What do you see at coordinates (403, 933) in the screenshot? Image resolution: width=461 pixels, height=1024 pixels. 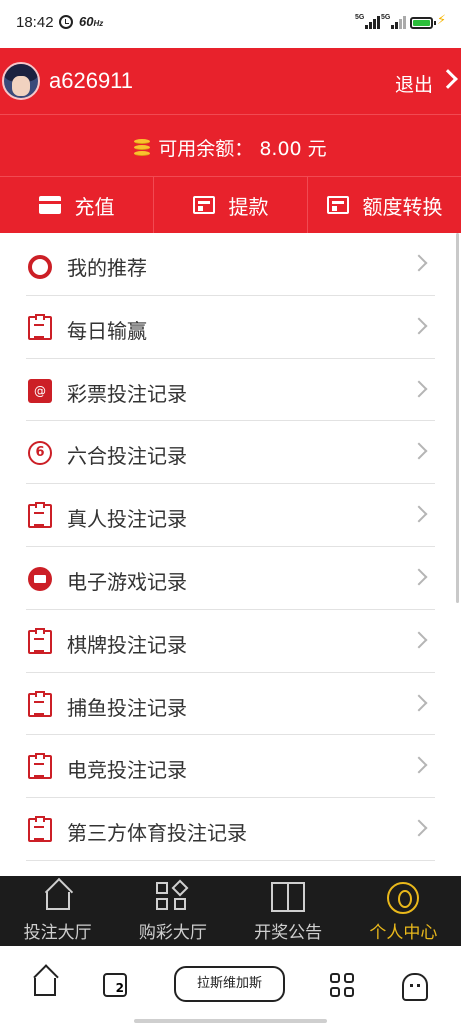 I see `tab-label: 个人中心` at bounding box center [403, 933].